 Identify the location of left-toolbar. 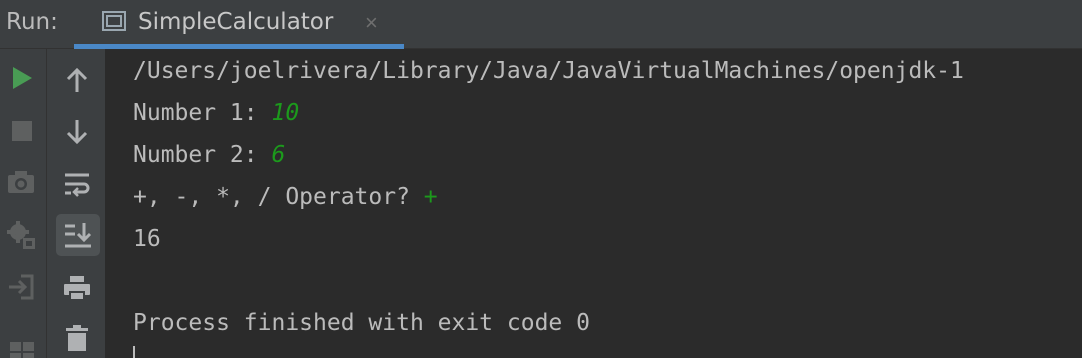
(23, 203).